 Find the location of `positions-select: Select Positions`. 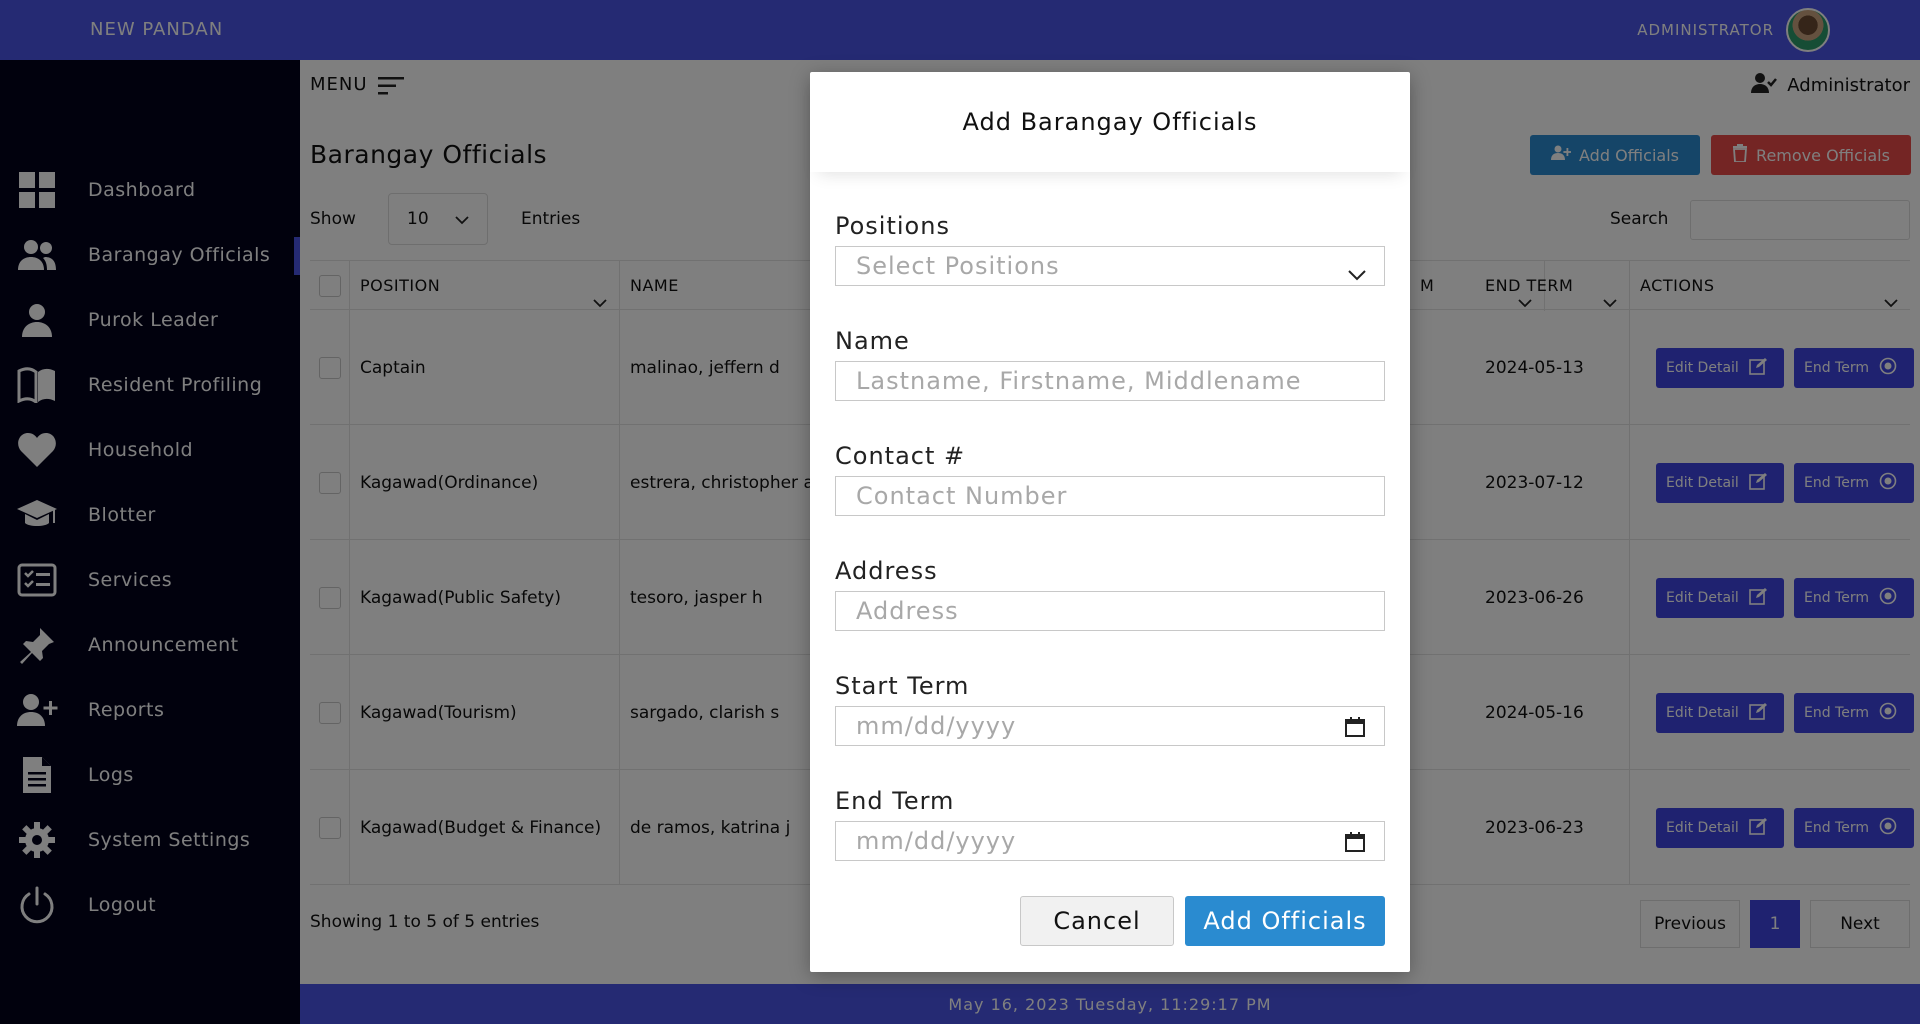

positions-select: Select Positions is located at coordinates (1110, 266).